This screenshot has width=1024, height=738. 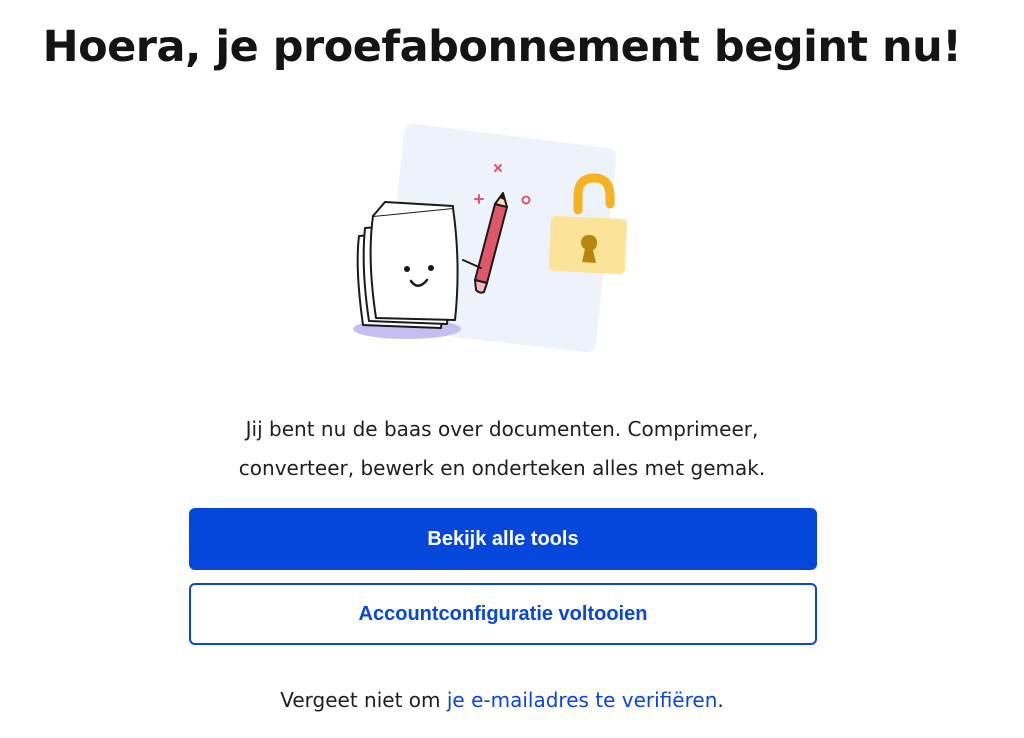 What do you see at coordinates (502, 47) in the screenshot?
I see `page-title: Hoera, je proefabonnement begint nu!` at bounding box center [502, 47].